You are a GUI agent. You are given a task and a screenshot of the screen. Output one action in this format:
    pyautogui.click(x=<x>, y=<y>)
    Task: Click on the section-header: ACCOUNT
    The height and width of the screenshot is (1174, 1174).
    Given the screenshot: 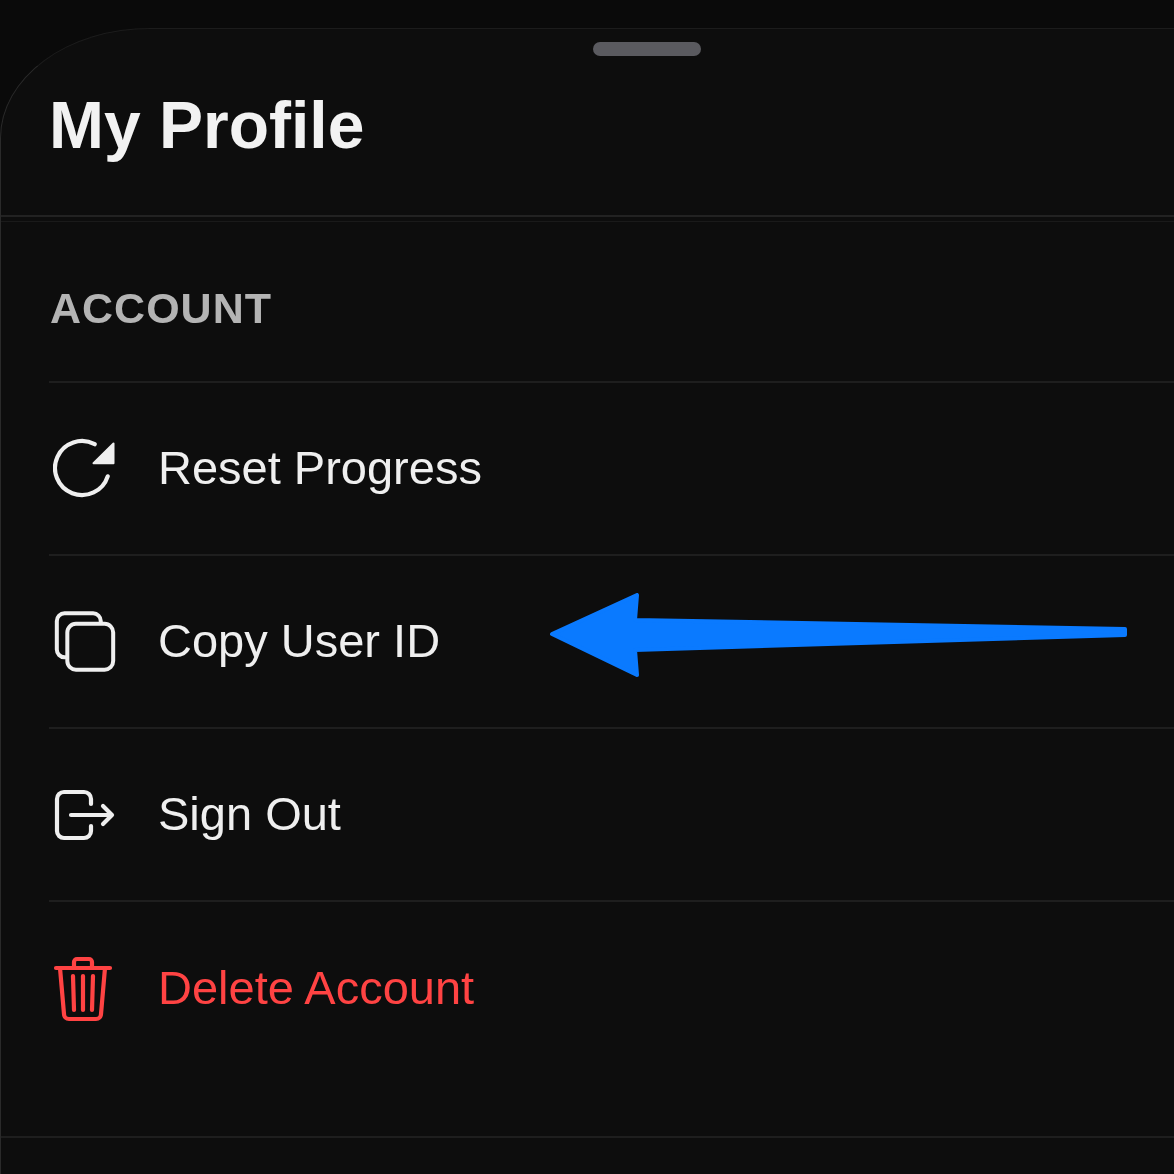 What is the action you would take?
    pyautogui.click(x=161, y=308)
    